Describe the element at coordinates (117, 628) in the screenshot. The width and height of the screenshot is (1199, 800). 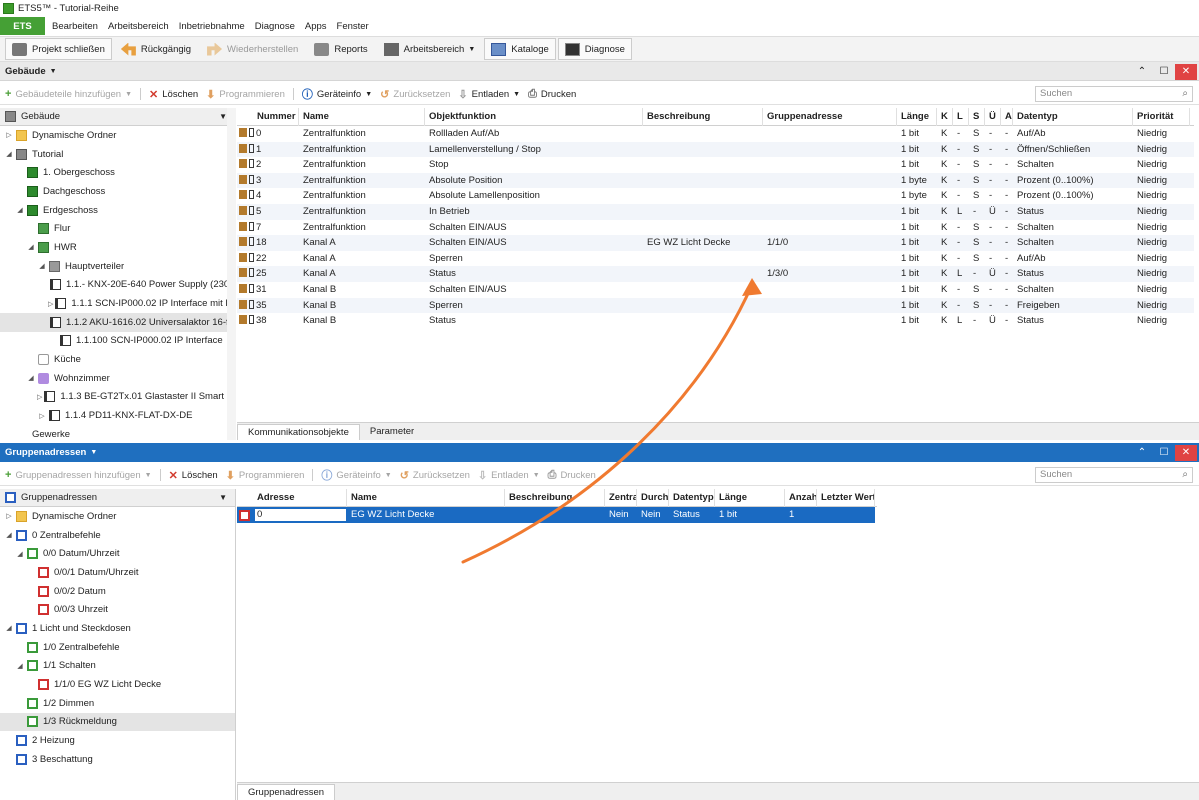
I see `tree-item: ◢ 1 Licht und Steckdosen` at that location.